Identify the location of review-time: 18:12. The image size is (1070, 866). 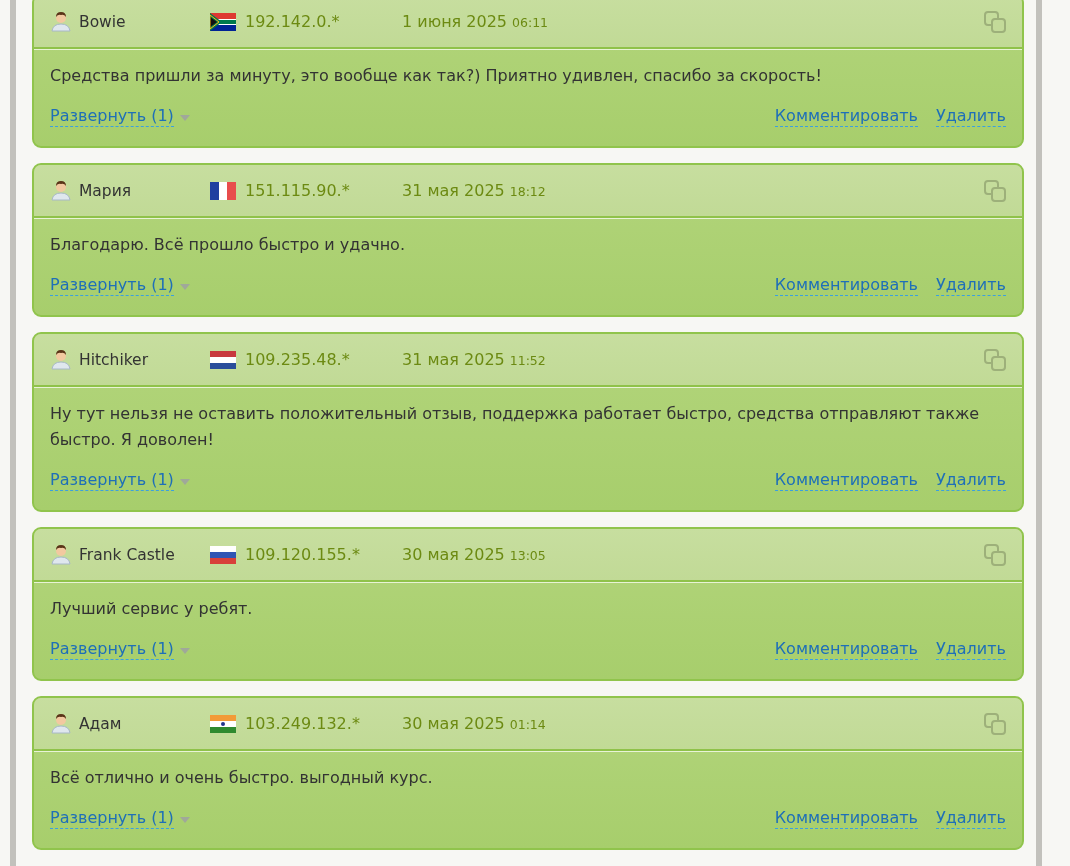
(527, 191).